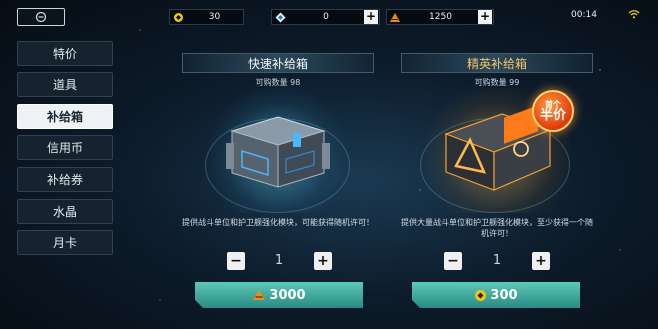 This screenshot has height=329, width=658. Describe the element at coordinates (541, 261) in the screenshot. I see `elite-box-plus-button: +` at that location.